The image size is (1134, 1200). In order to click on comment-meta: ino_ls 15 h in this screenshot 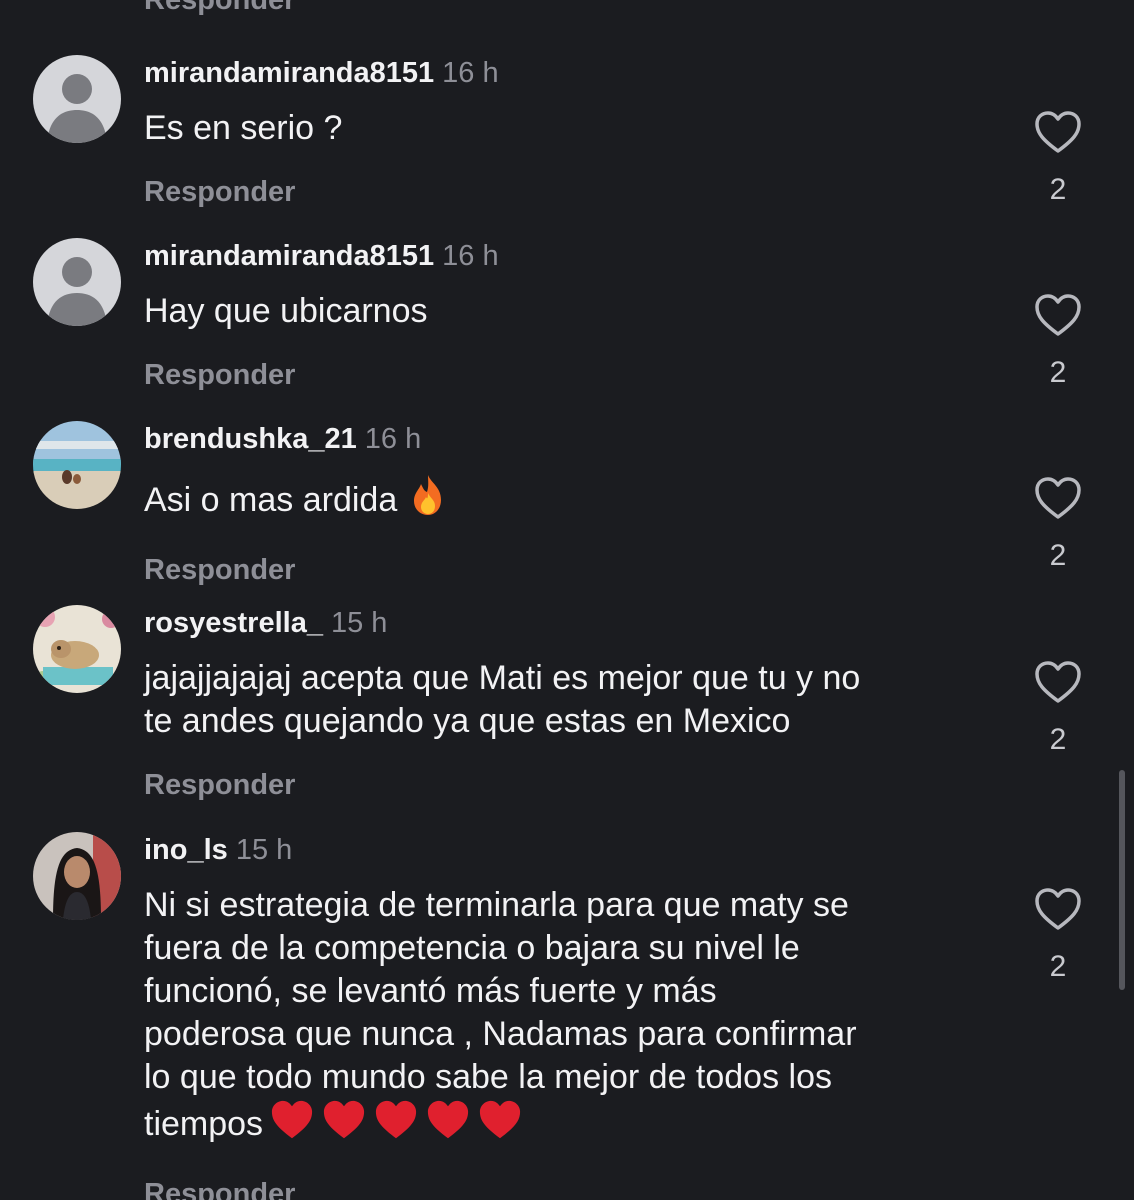, I will do `click(569, 850)`.